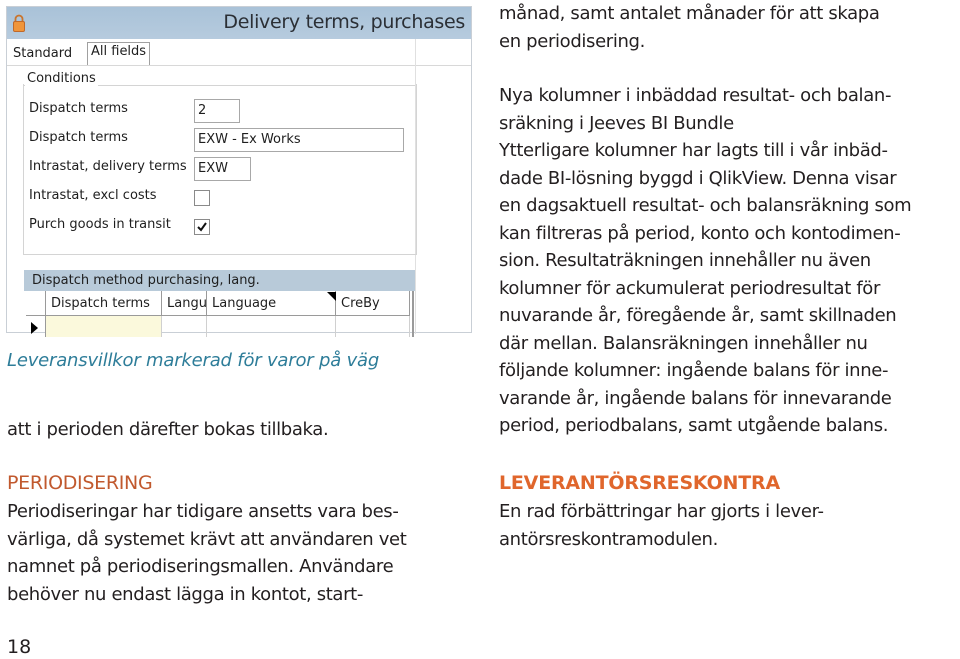 Image resolution: width=960 pixels, height=659 pixels. What do you see at coordinates (331, 296) in the screenshot?
I see `sort-indicator-icon` at bounding box center [331, 296].